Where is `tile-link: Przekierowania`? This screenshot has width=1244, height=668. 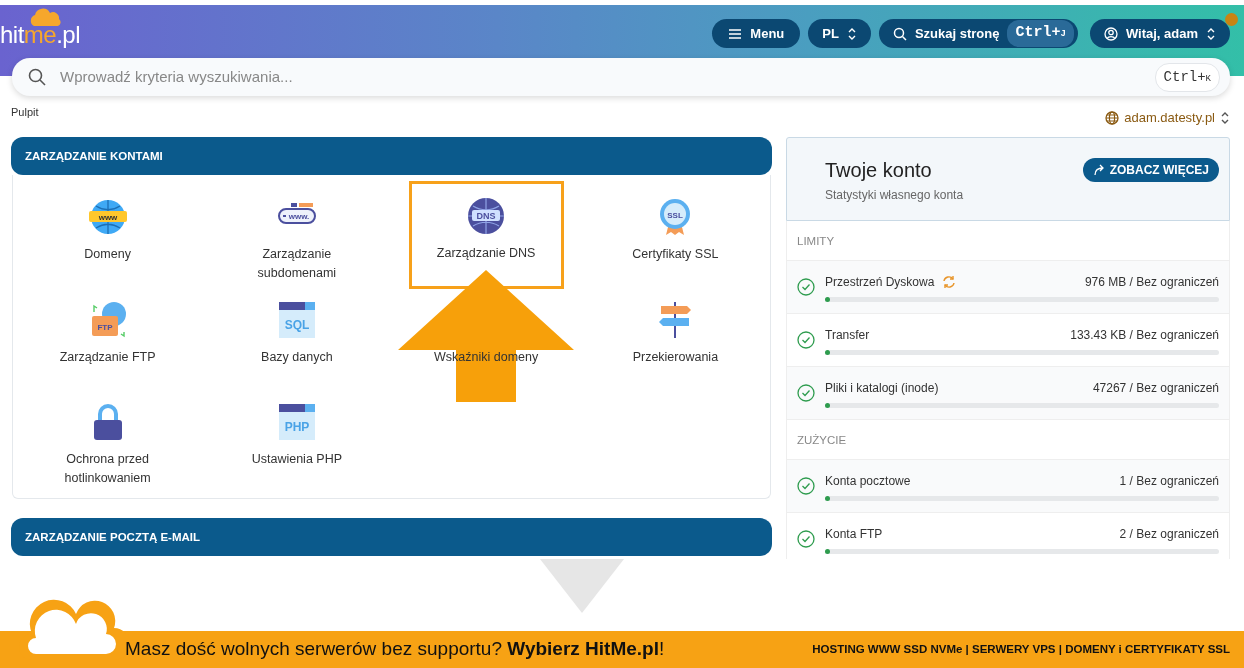
tile-link: Przekierowania is located at coordinates (675, 358).